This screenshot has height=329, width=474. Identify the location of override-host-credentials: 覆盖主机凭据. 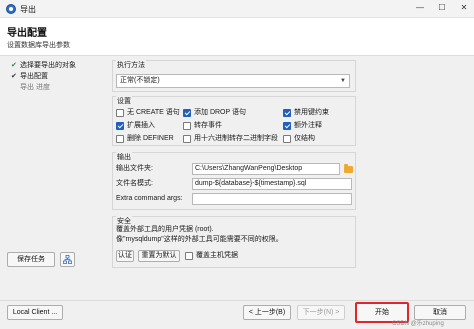
(211, 256).